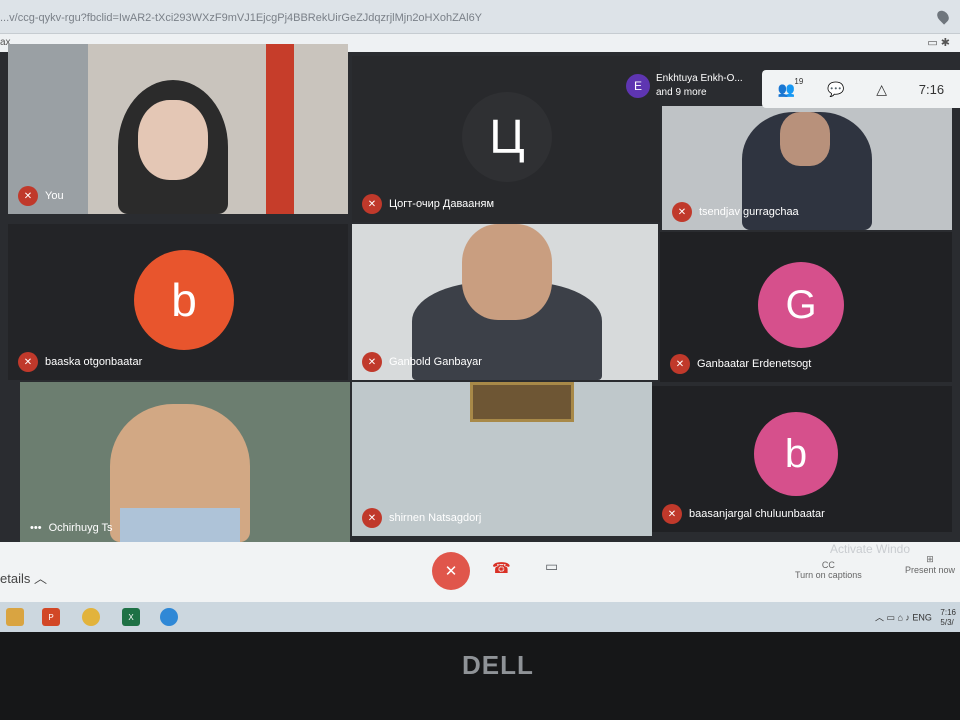 This screenshot has height=720, width=960. What do you see at coordinates (15, 617) in the screenshot?
I see `file-explorer-icon` at bounding box center [15, 617].